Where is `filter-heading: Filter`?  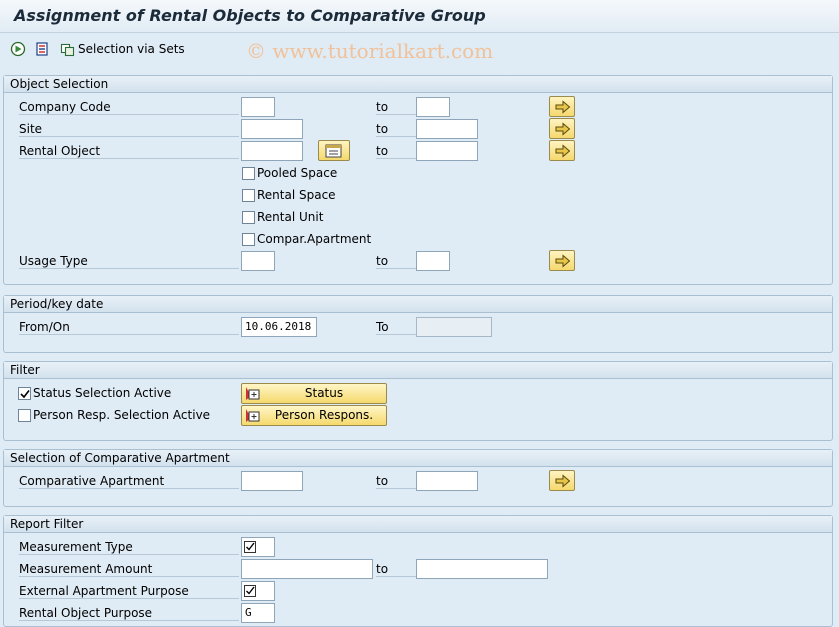
filter-heading: Filter is located at coordinates (418, 370).